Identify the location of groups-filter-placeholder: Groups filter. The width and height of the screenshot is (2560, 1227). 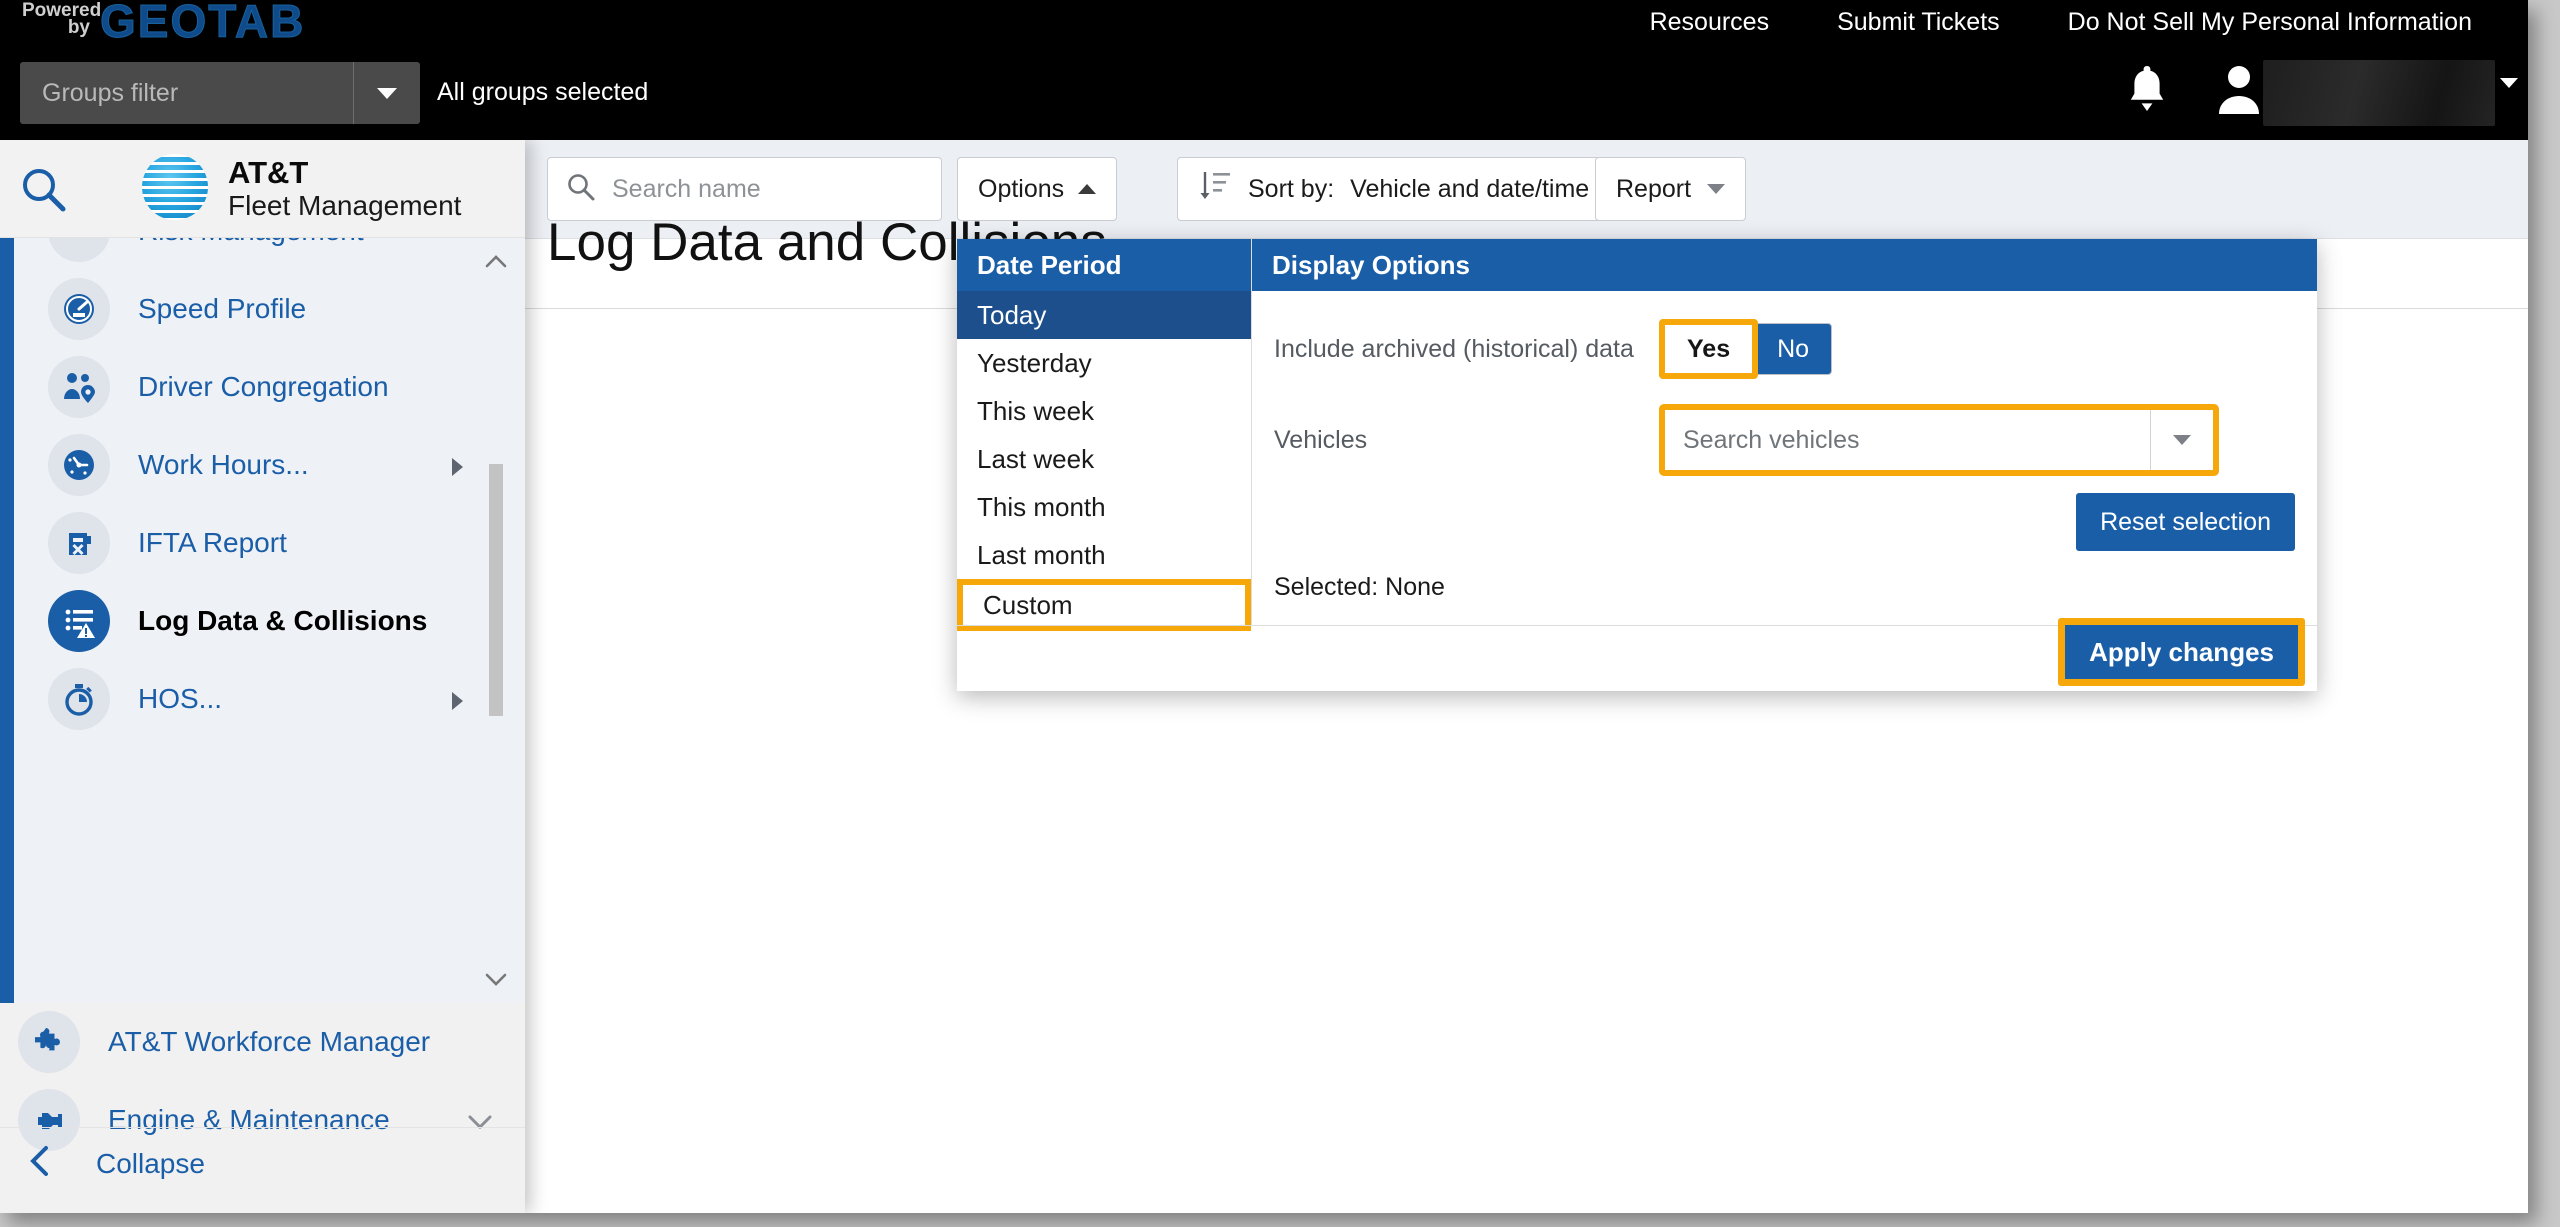
(110, 92).